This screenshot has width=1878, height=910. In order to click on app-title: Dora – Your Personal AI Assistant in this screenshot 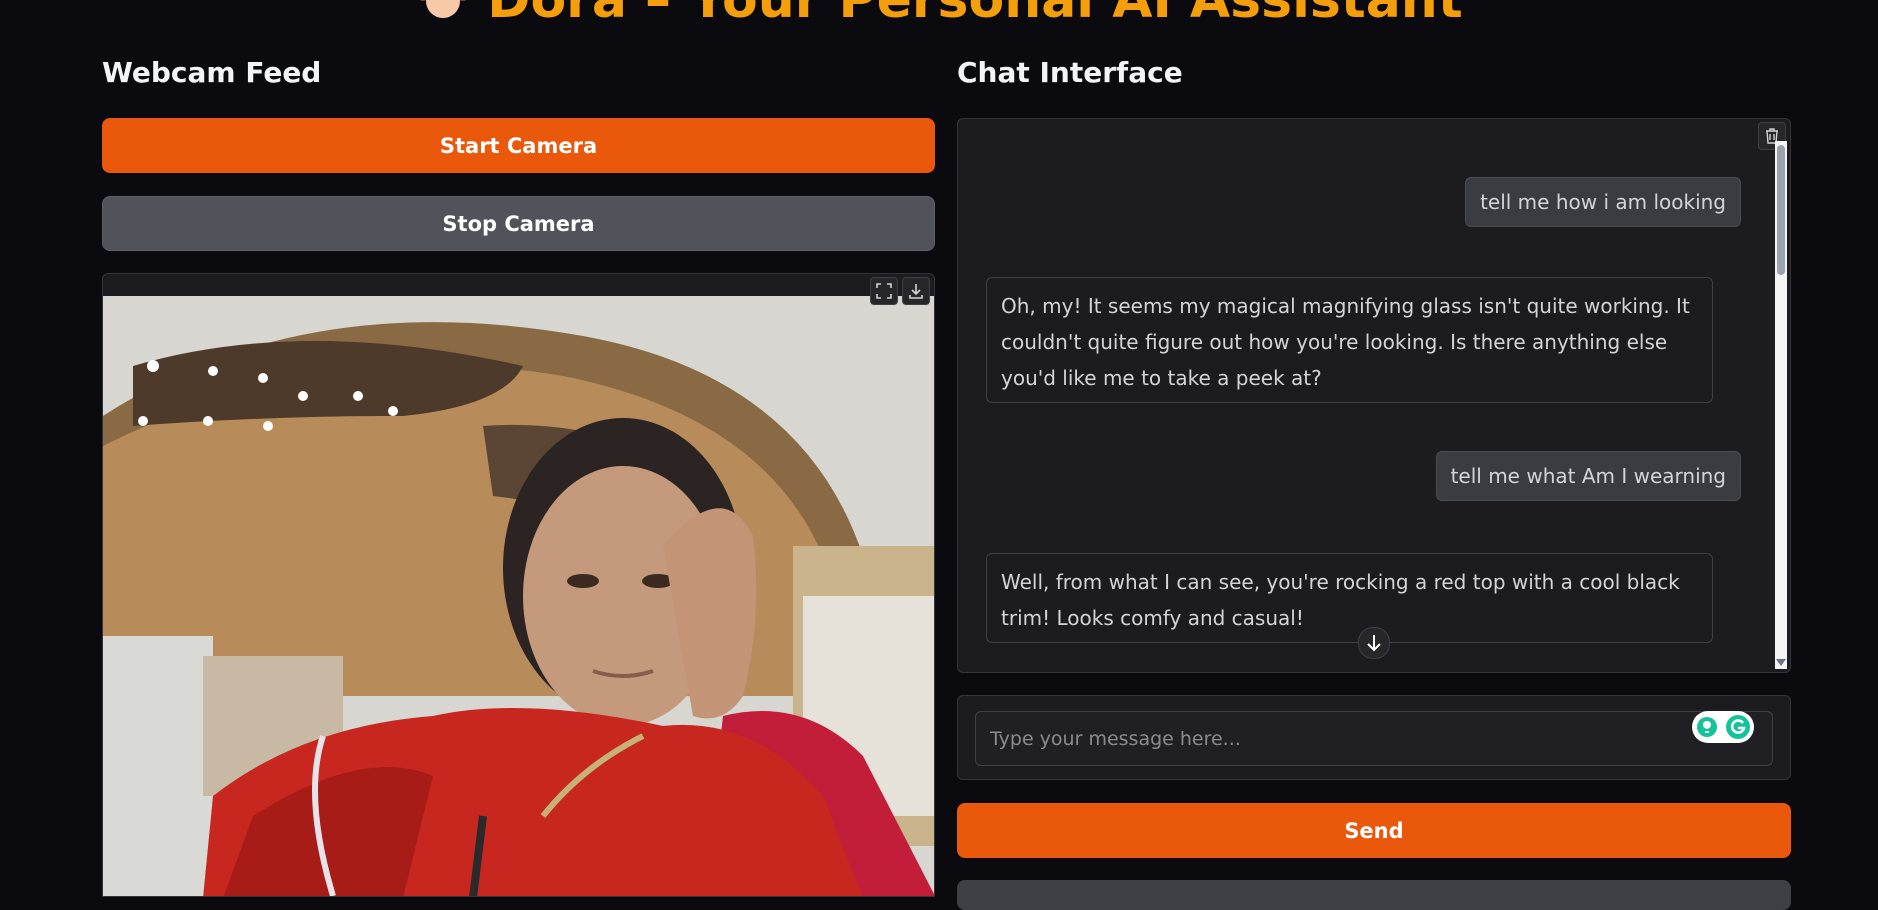, I will do `click(975, 15)`.